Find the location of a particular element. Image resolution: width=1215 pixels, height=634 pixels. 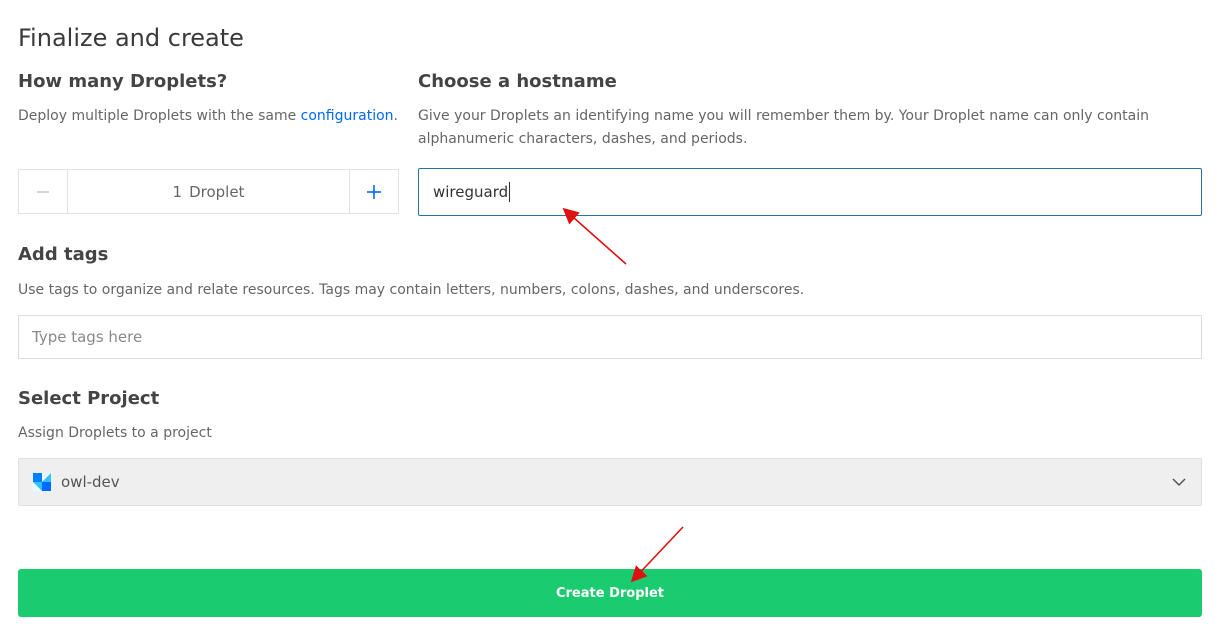

arrow-to-hostname is located at coordinates (594, 236).